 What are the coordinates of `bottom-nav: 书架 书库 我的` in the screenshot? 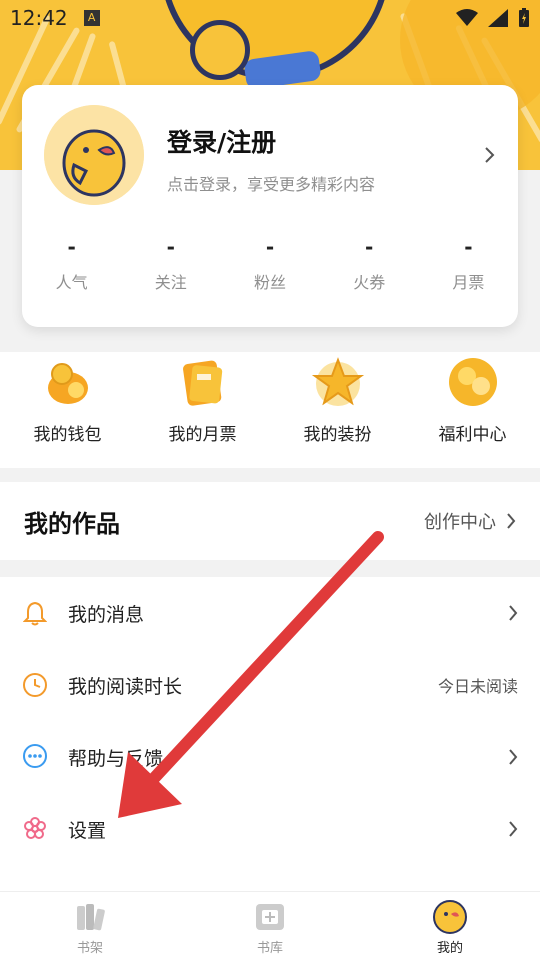 It's located at (270, 925).